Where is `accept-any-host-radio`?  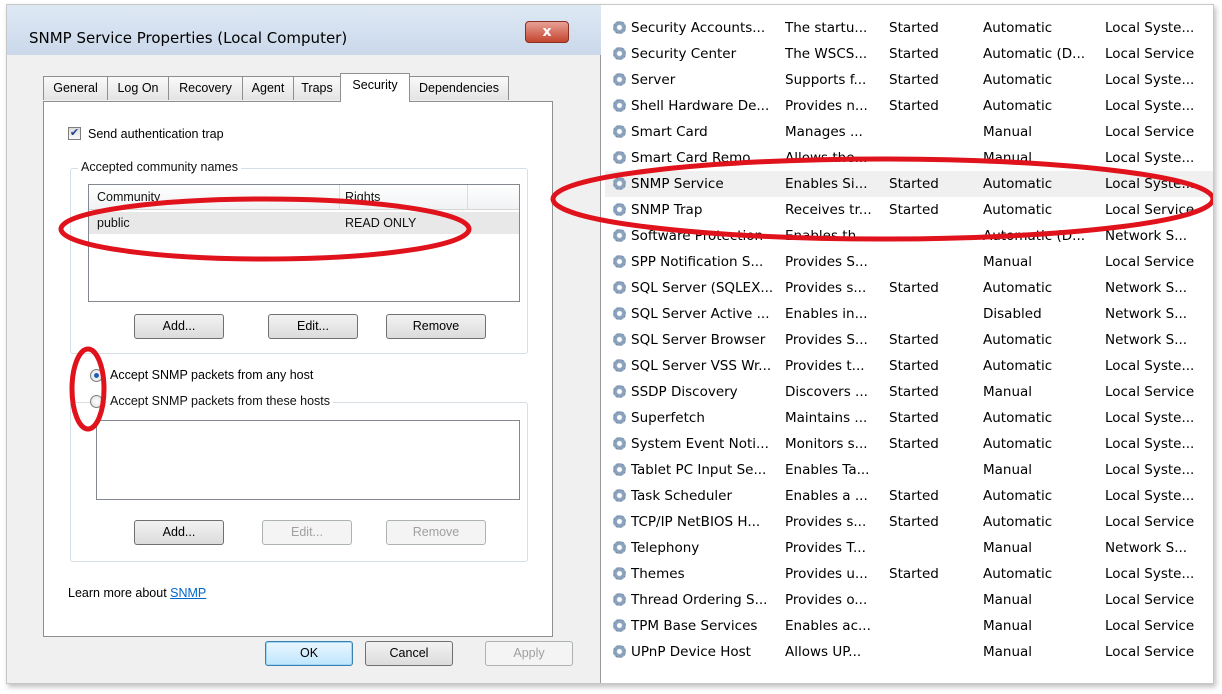
accept-any-host-radio is located at coordinates (96, 375).